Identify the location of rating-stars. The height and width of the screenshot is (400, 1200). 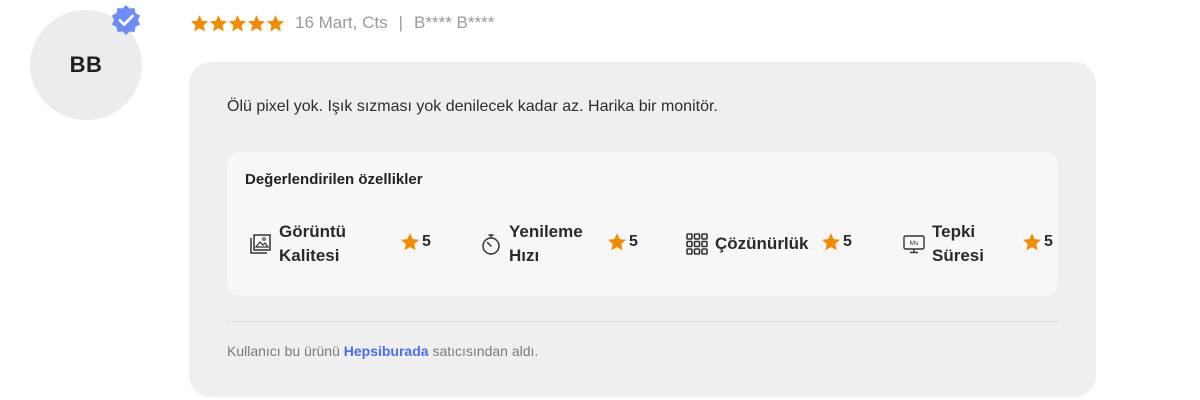
(237, 23).